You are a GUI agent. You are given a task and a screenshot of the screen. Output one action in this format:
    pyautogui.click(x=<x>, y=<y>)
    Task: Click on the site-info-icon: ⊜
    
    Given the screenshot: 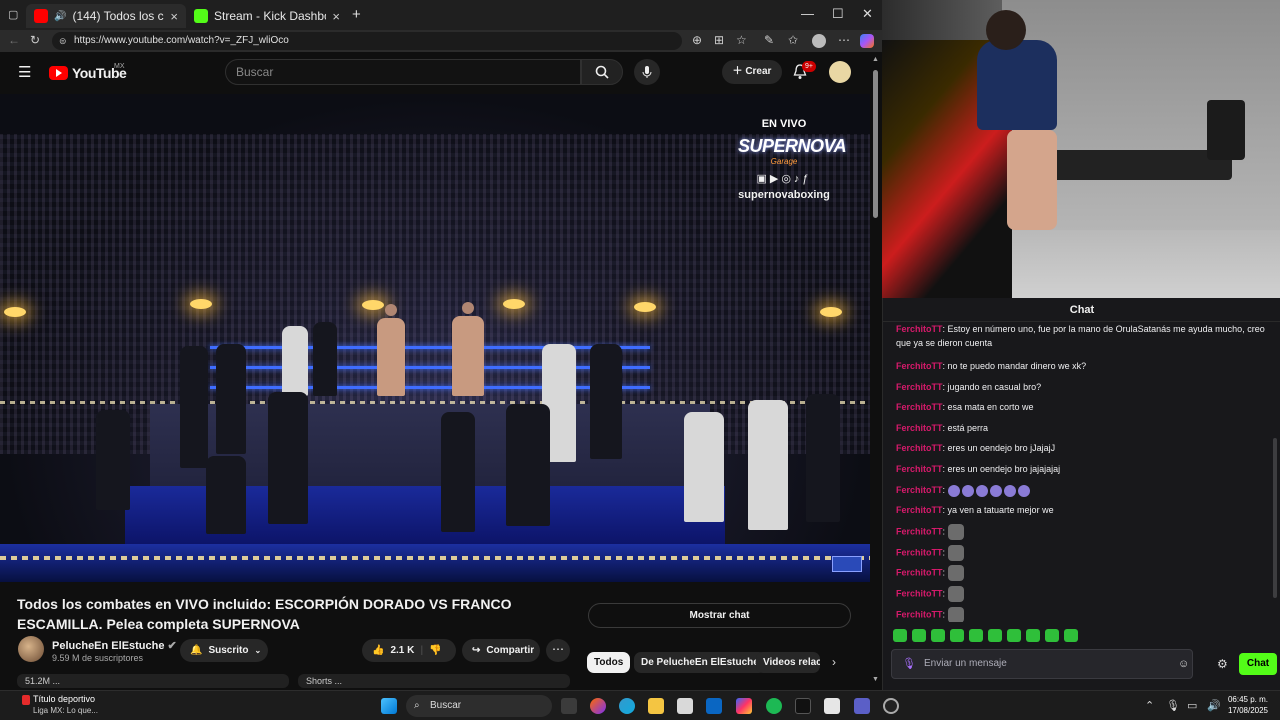 What is the action you would take?
    pyautogui.click(x=63, y=41)
    